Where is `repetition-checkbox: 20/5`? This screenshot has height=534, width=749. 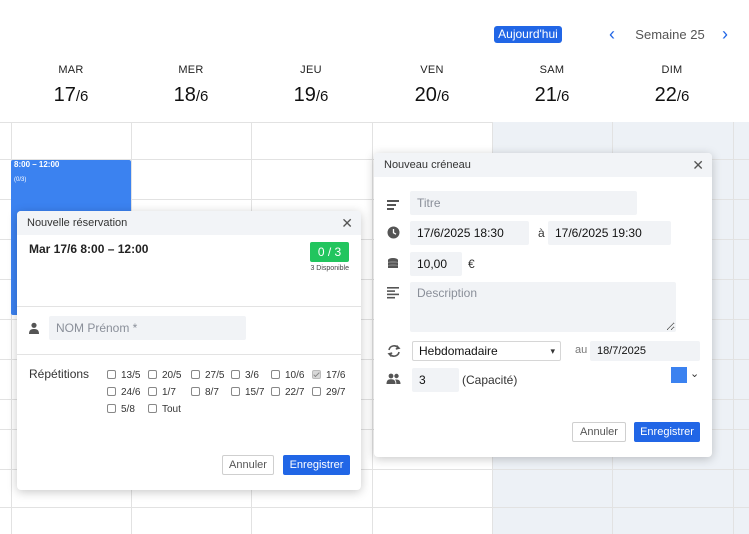 repetition-checkbox: 20/5 is located at coordinates (164, 376).